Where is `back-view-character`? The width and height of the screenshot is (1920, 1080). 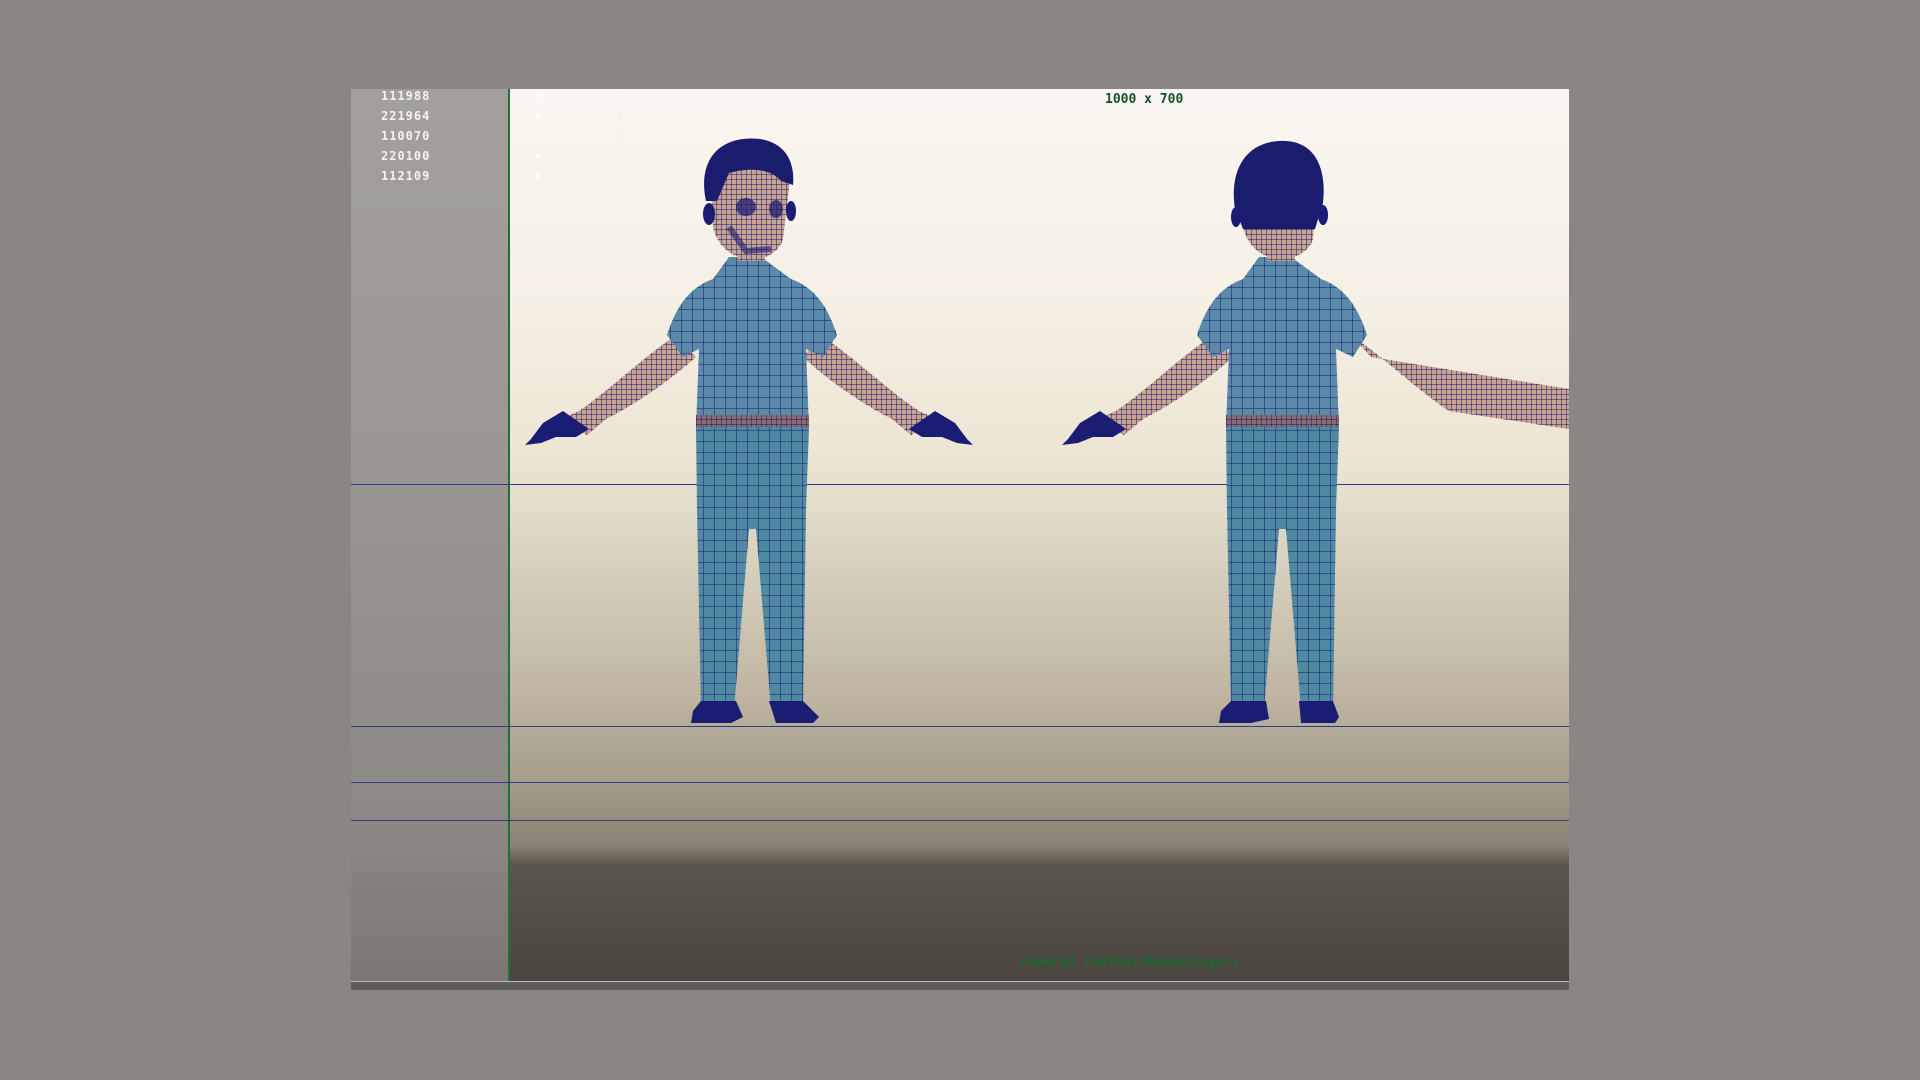
back-view-character is located at coordinates (1315, 431).